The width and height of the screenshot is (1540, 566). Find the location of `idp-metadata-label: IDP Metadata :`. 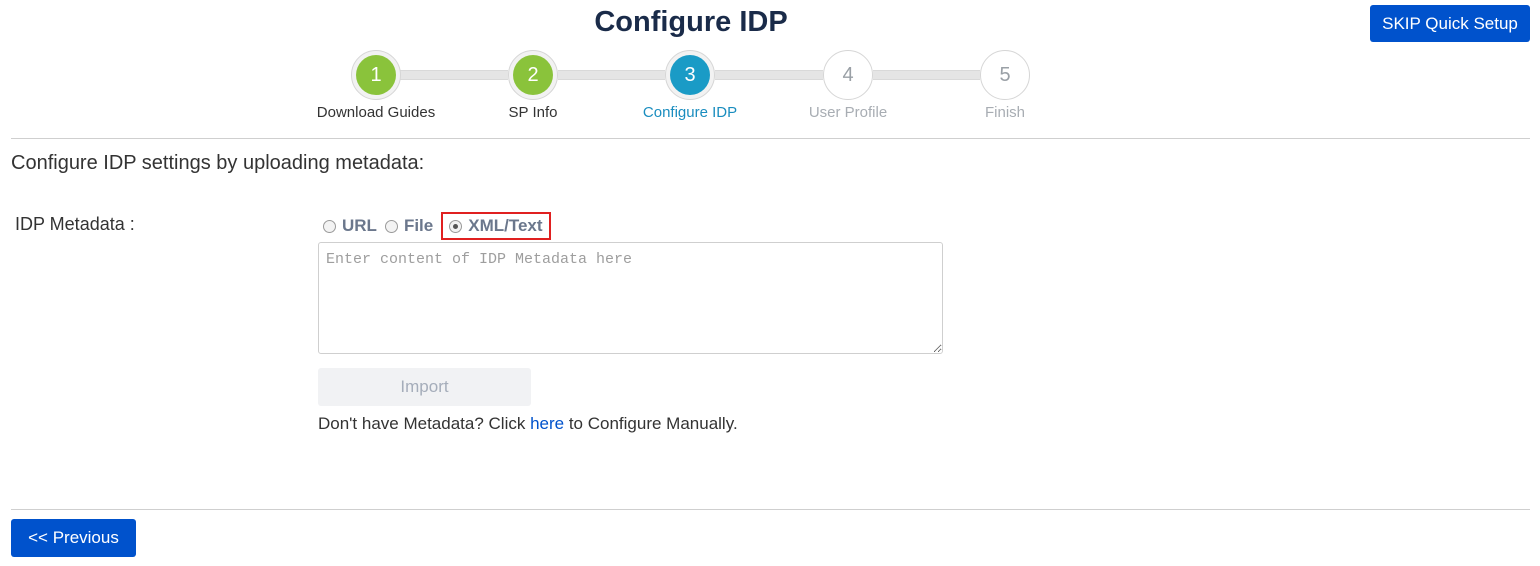

idp-metadata-label: IDP Metadata : is located at coordinates (75, 224).